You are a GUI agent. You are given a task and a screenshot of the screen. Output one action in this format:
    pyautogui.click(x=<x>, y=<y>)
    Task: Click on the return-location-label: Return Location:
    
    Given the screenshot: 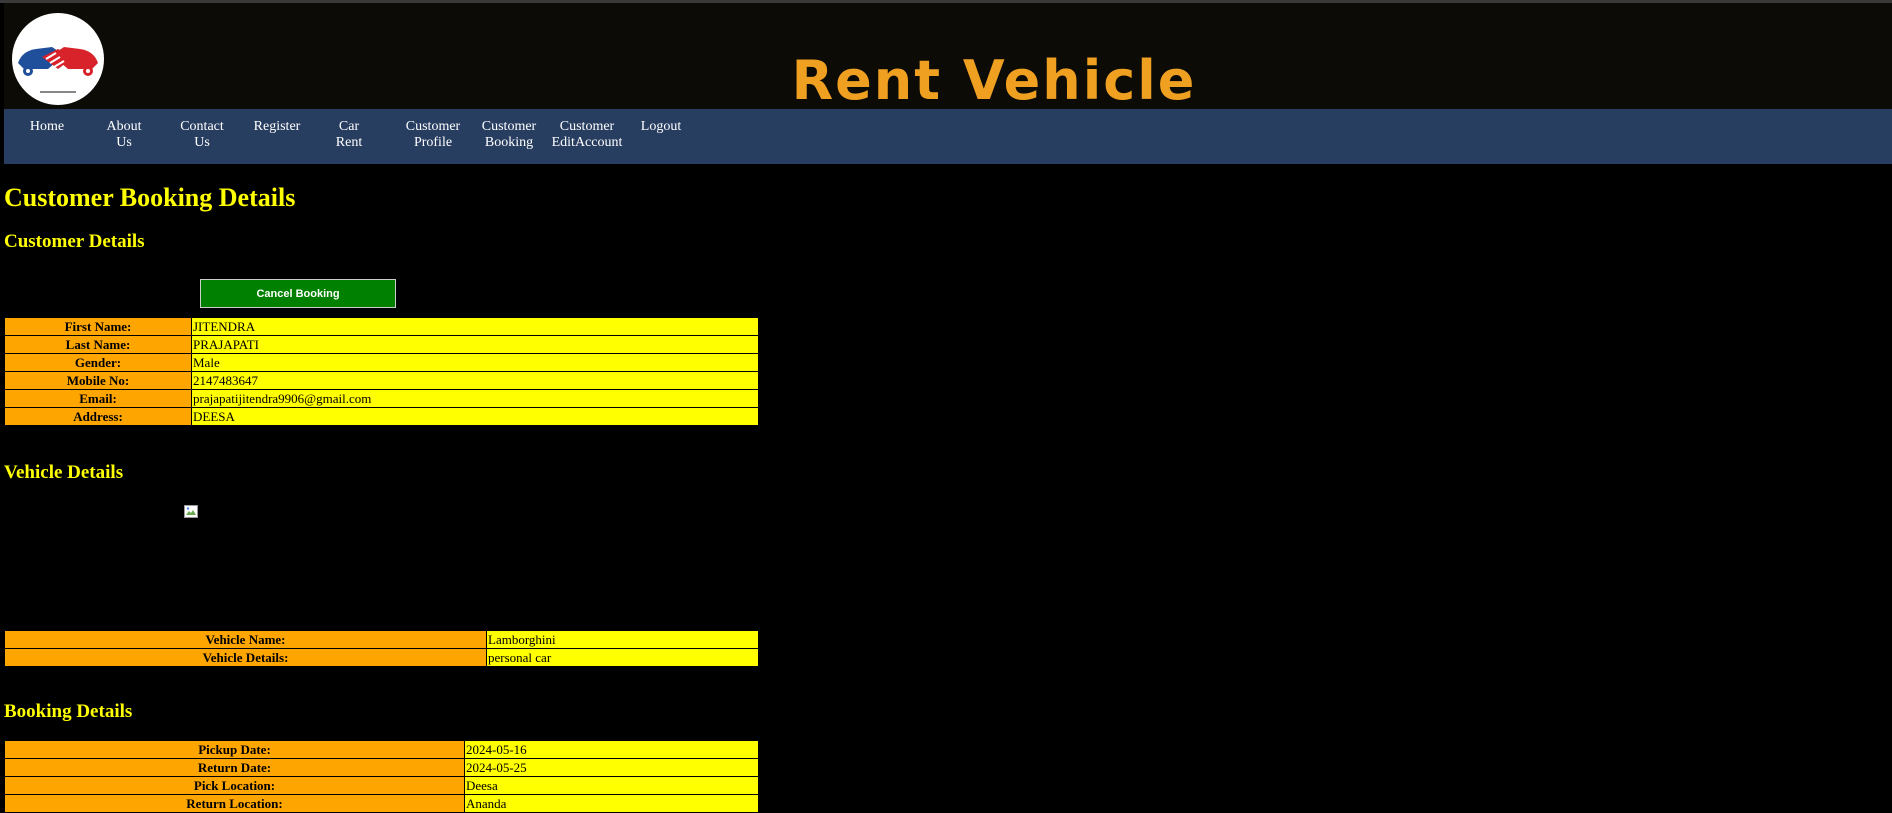 What is the action you would take?
    pyautogui.click(x=234, y=803)
    